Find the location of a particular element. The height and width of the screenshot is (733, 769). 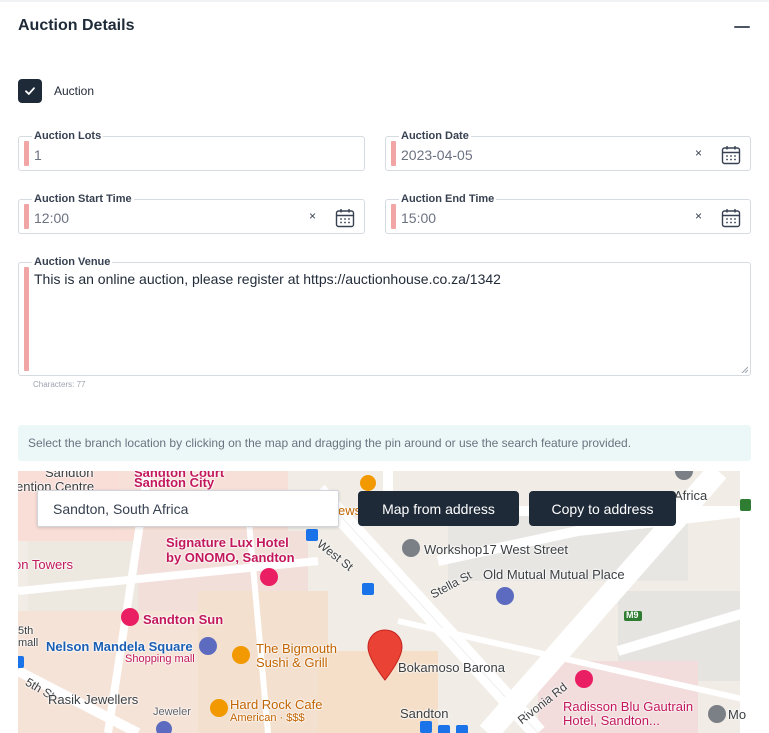

section-title: Auction Details is located at coordinates (76, 25).